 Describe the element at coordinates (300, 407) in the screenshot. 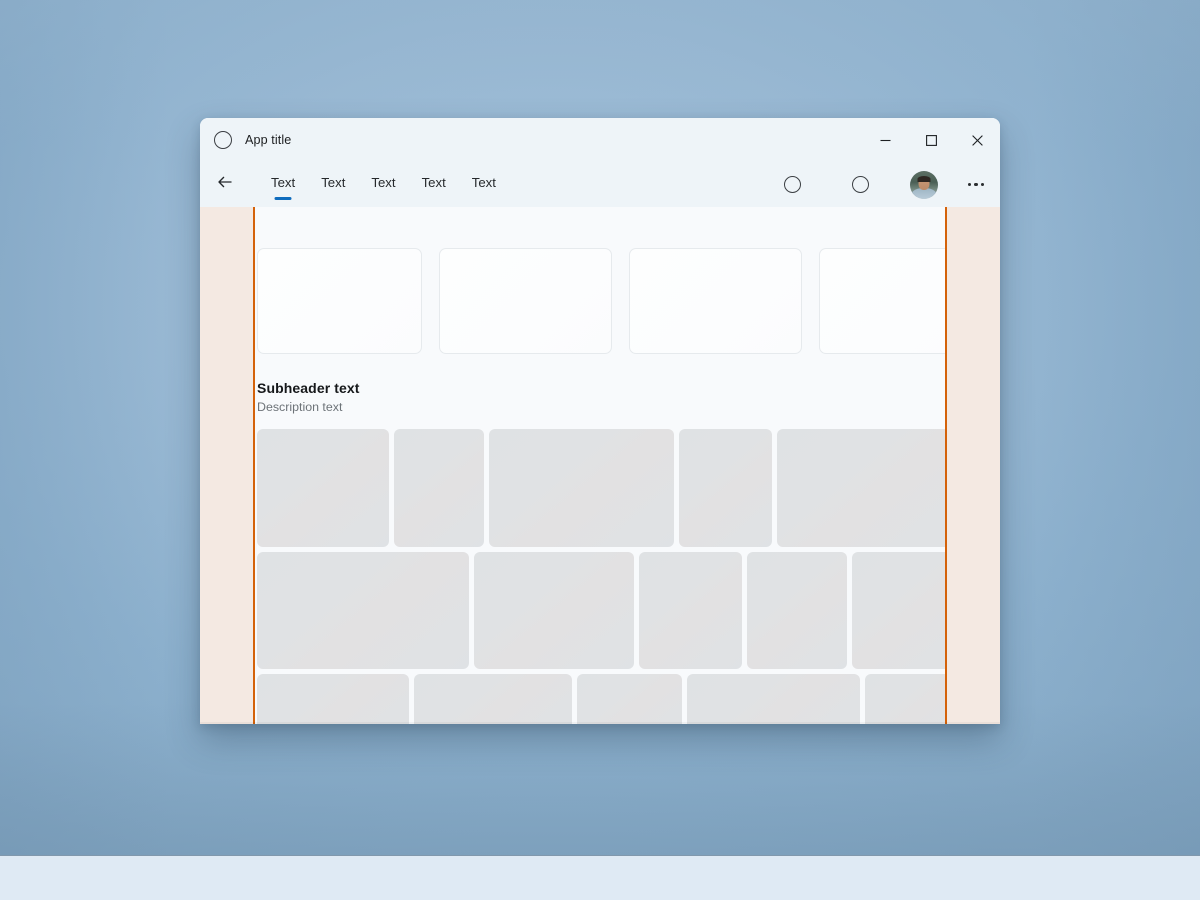

I see `subheader-description: Description text` at that location.